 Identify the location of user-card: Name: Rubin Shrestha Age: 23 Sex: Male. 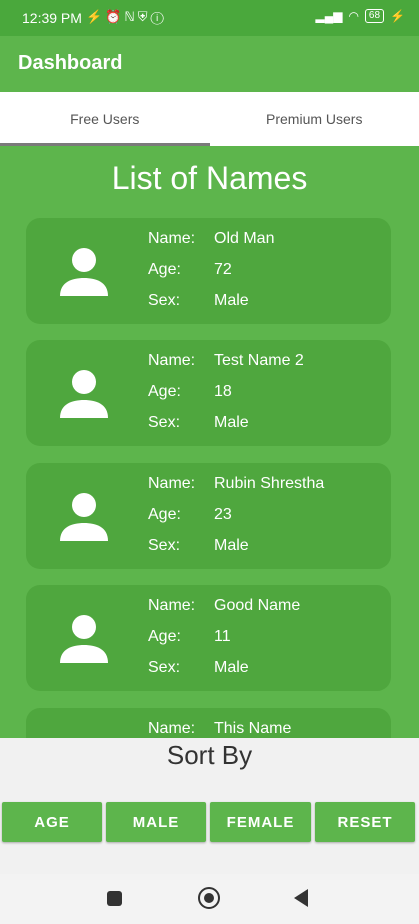
(208, 516).